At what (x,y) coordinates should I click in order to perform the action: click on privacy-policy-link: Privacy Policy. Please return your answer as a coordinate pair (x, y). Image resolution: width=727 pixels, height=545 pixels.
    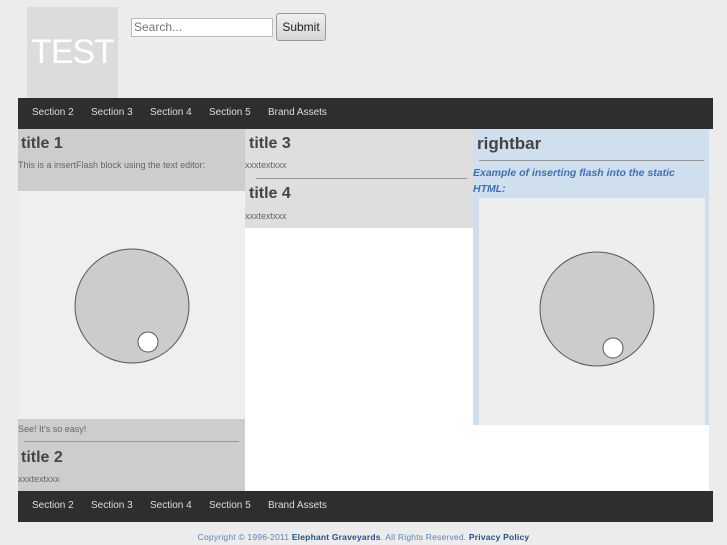
    Looking at the image, I should click on (499, 537).